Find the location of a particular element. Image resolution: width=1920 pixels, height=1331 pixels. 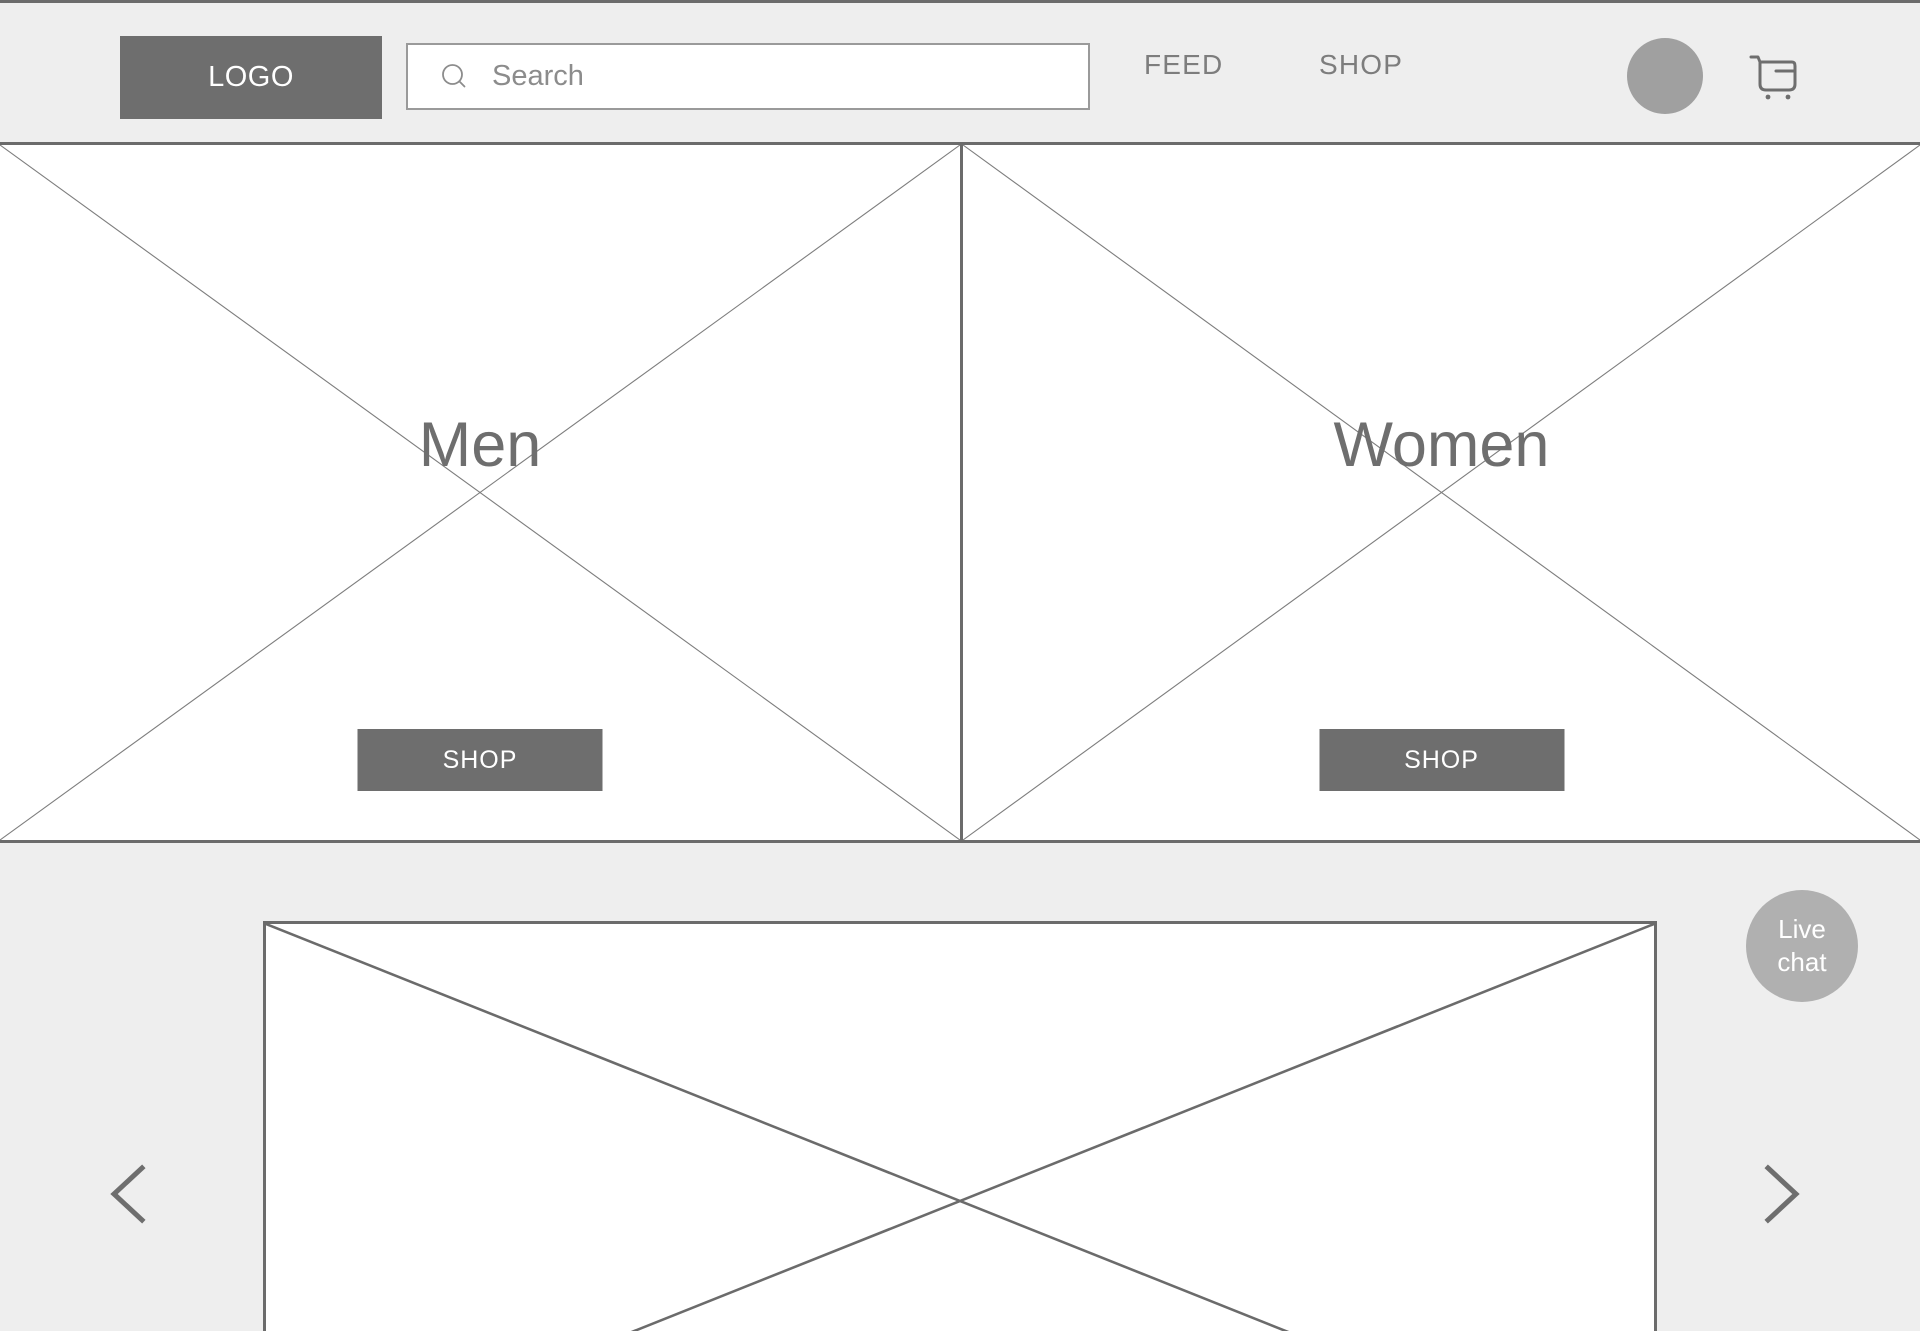

shopping-cart-icon is located at coordinates (1774, 76).